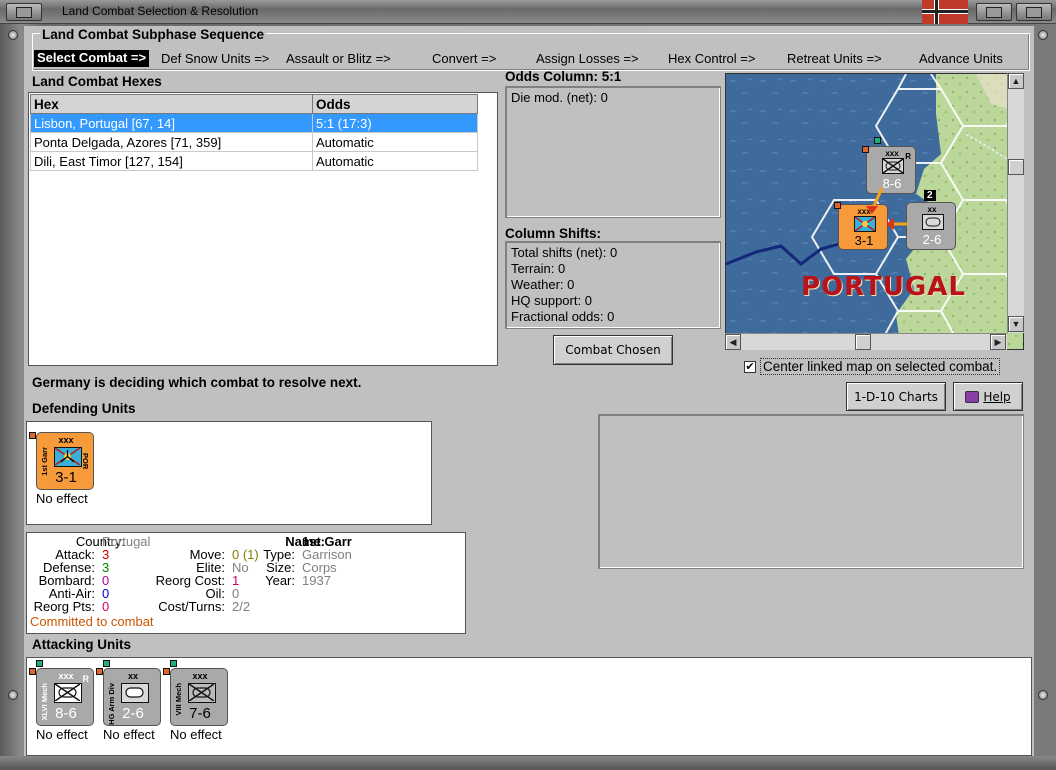  Describe the element at coordinates (82, 644) in the screenshot. I see `attacking-units-title: Attacking Units` at that location.